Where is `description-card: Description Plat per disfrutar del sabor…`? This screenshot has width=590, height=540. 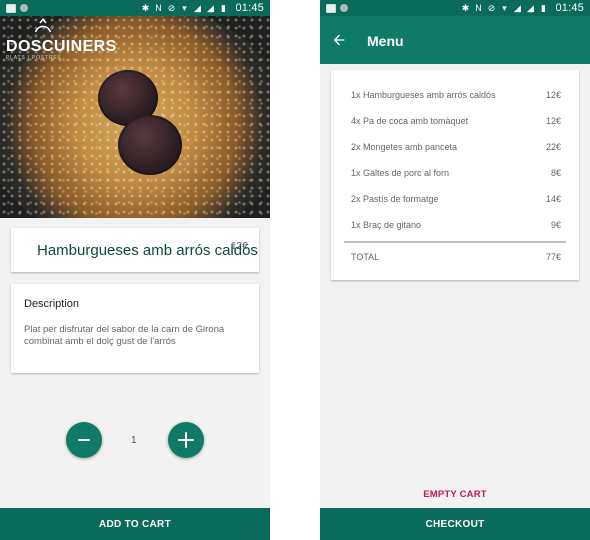
description-card: Description Plat per disfrutar del sabor… is located at coordinates (135, 328).